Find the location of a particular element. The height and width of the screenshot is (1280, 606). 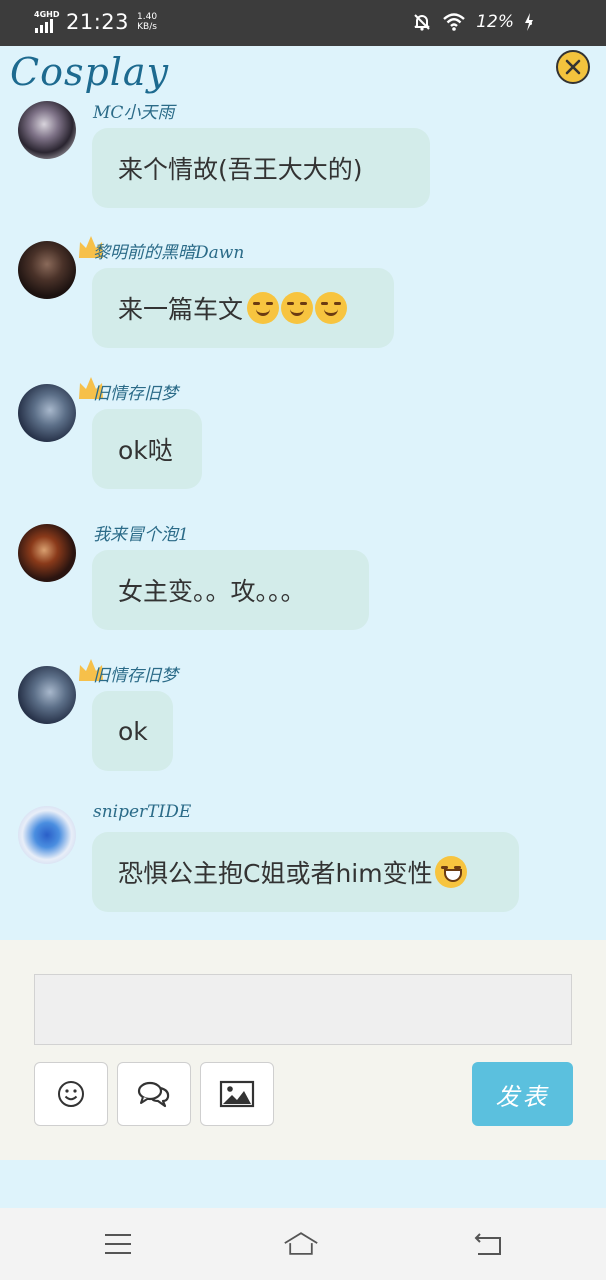

message-bubble: 恐惧公主抱C姐或者him变性 is located at coordinates (305, 872).